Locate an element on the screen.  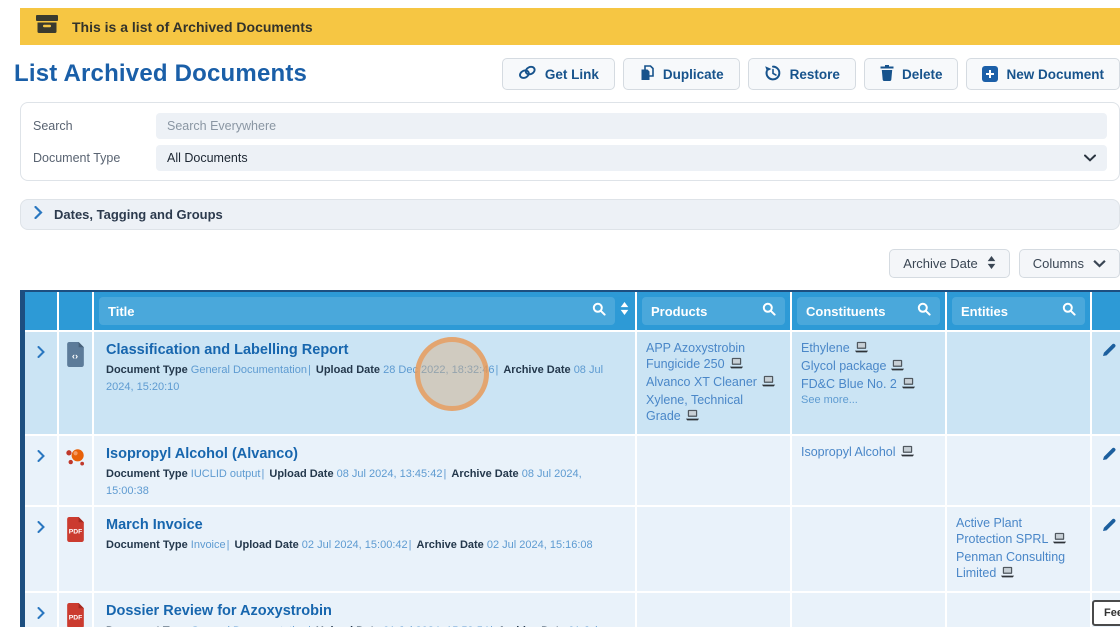
document-type-value: All Documents is located at coordinates (207, 157).